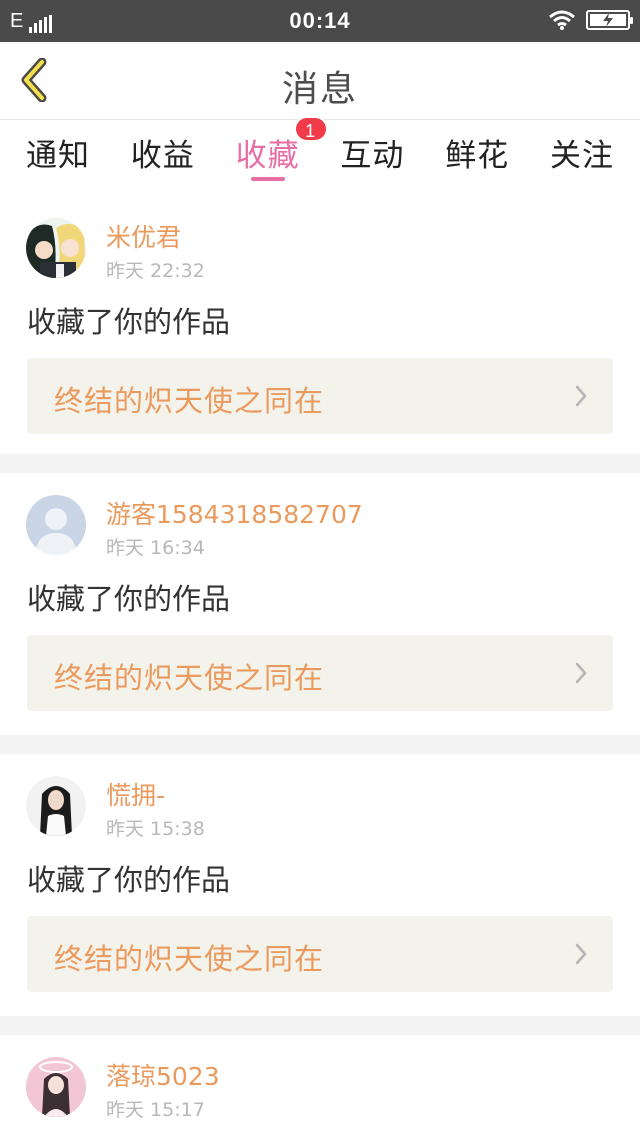  I want to click on battery-icon, so click(609, 20).